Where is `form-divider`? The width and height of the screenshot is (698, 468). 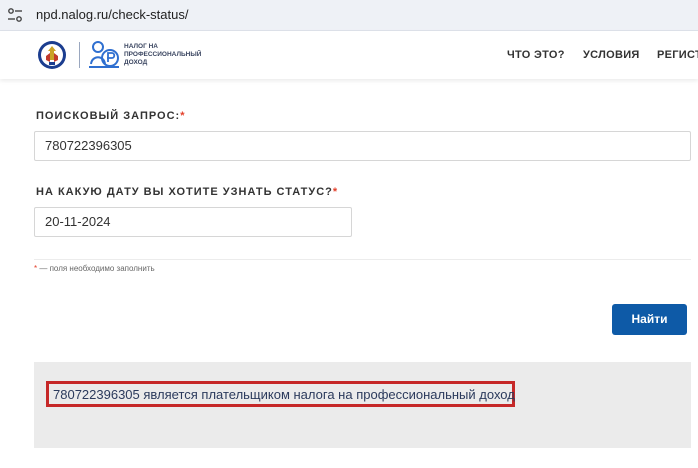
form-divider is located at coordinates (362, 259).